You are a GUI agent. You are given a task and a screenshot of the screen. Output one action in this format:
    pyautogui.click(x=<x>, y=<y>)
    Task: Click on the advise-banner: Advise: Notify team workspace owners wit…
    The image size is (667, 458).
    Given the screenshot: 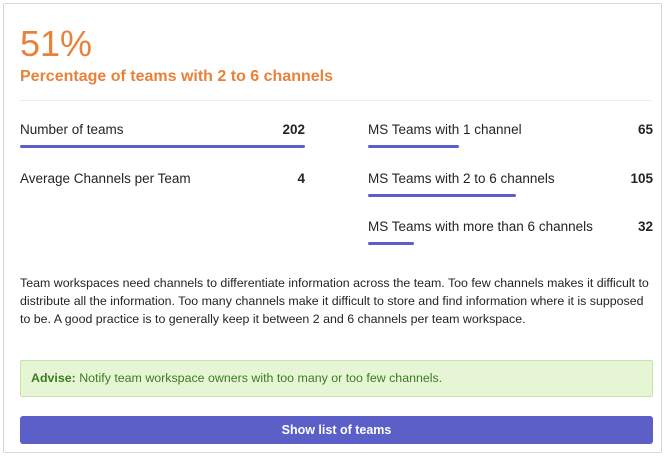 What is the action you would take?
    pyautogui.click(x=336, y=378)
    